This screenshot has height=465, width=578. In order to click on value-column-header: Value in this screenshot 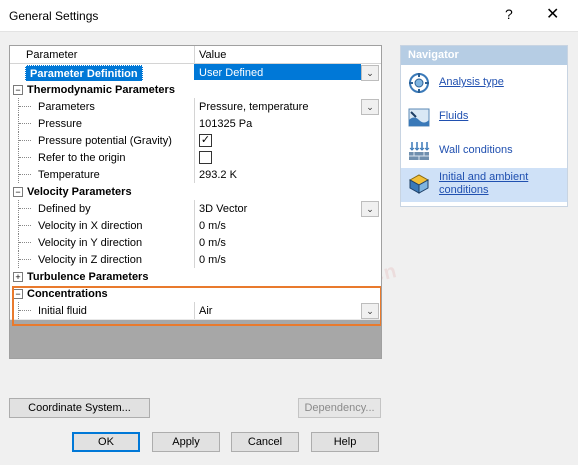, I will do `click(213, 55)`.